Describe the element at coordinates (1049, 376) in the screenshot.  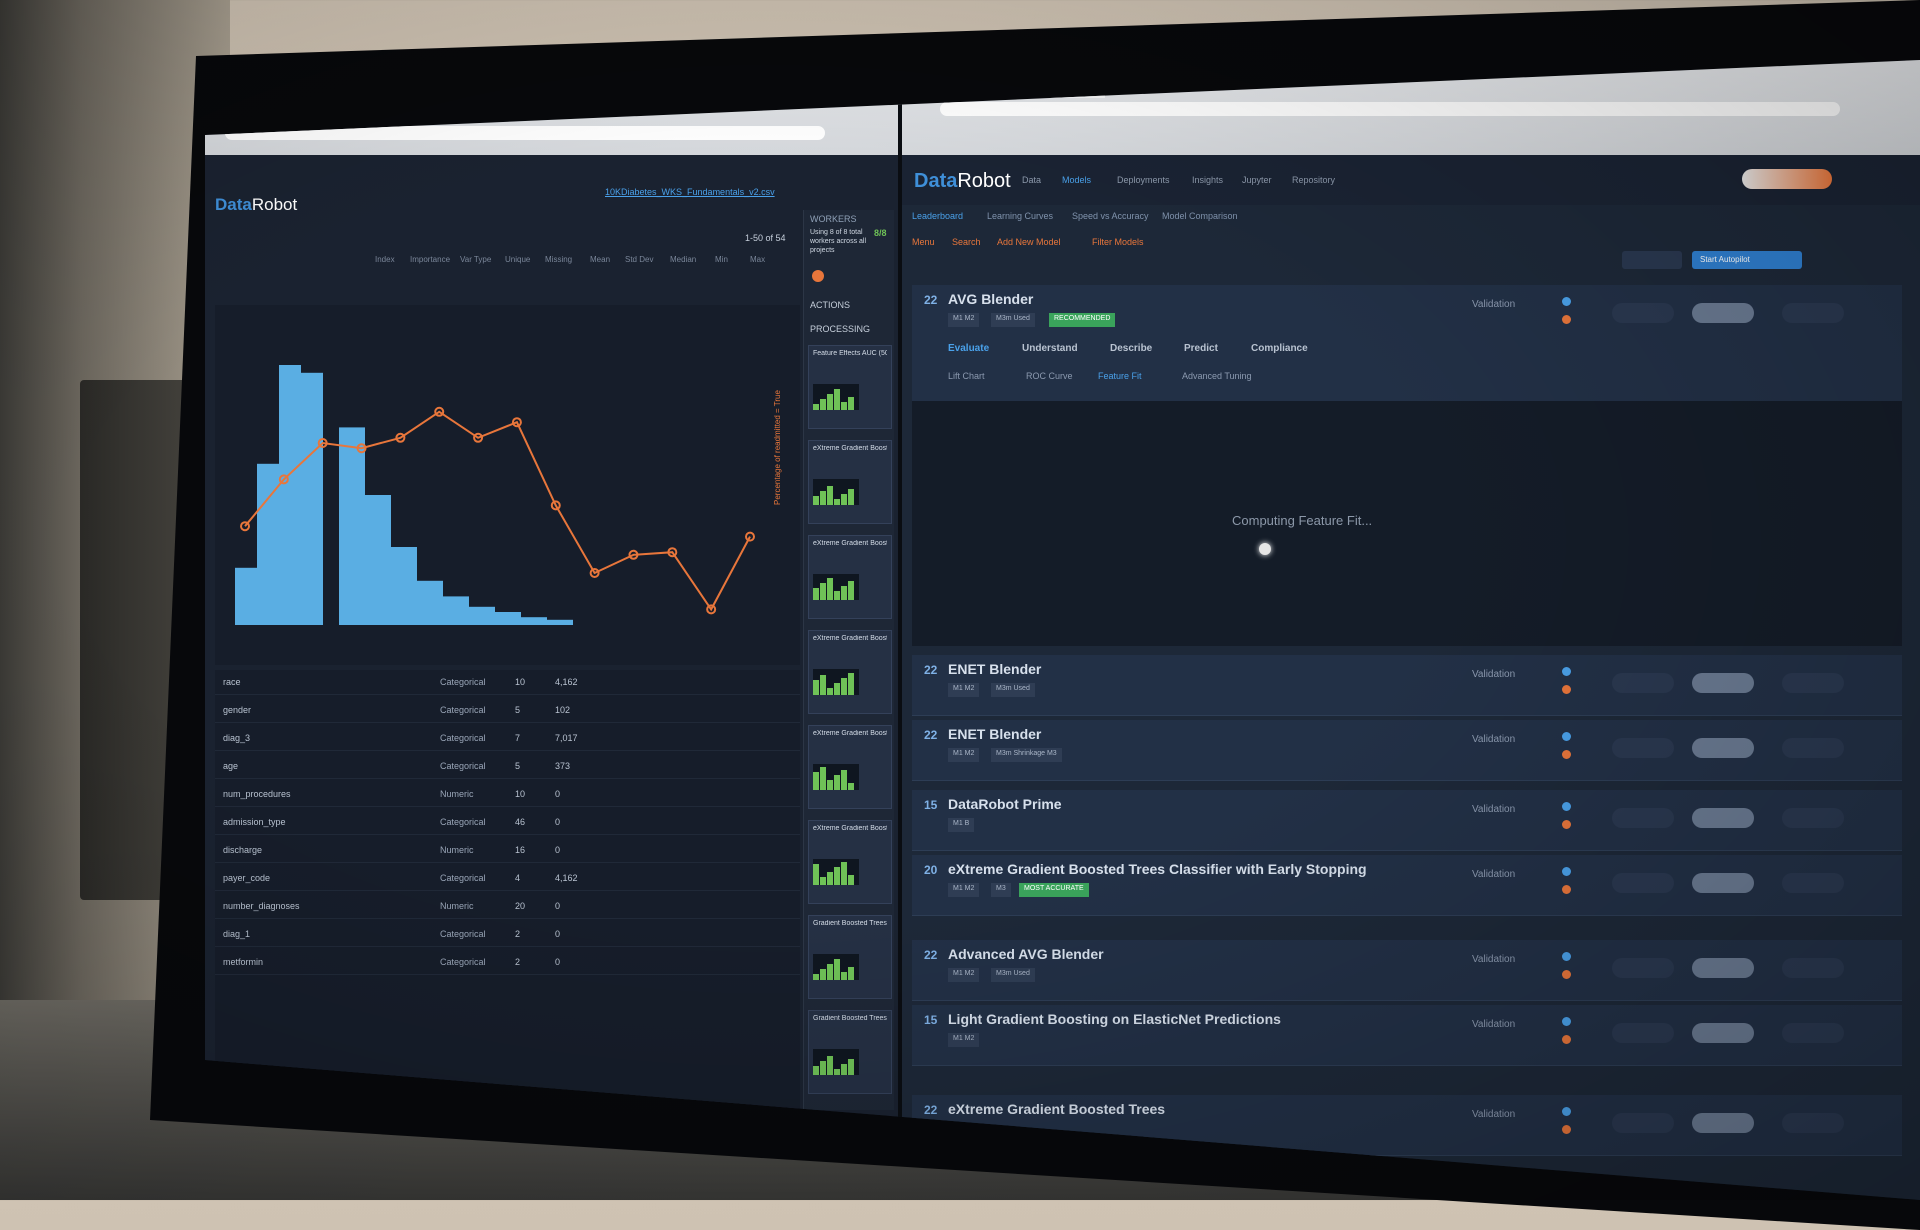
I see `model-subtab: ROC Curve` at that location.